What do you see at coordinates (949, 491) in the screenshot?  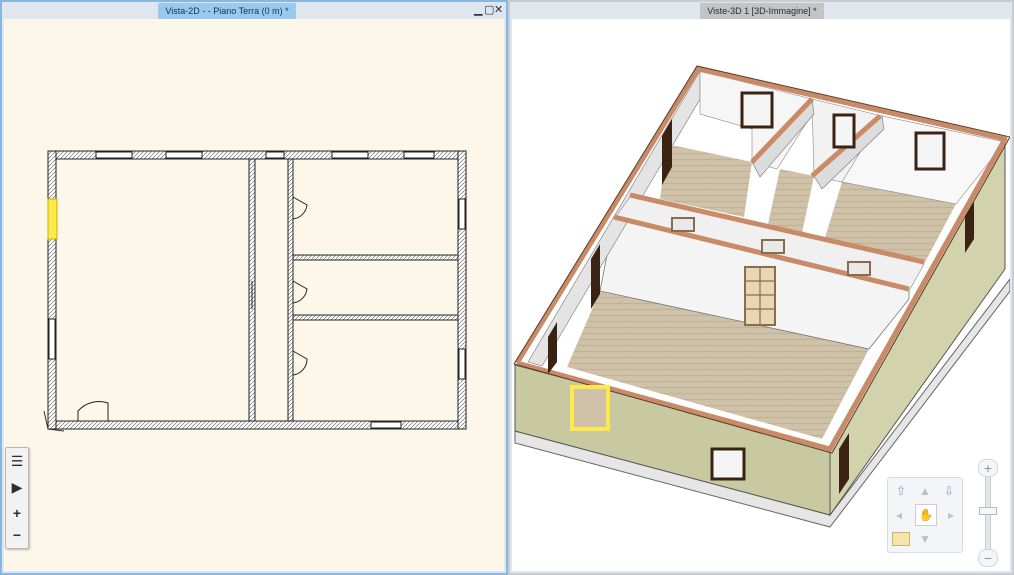 I see `tilt-down-icon: ⇩` at bounding box center [949, 491].